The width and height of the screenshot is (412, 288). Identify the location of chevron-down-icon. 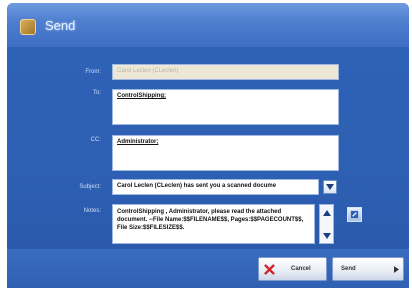
(330, 187).